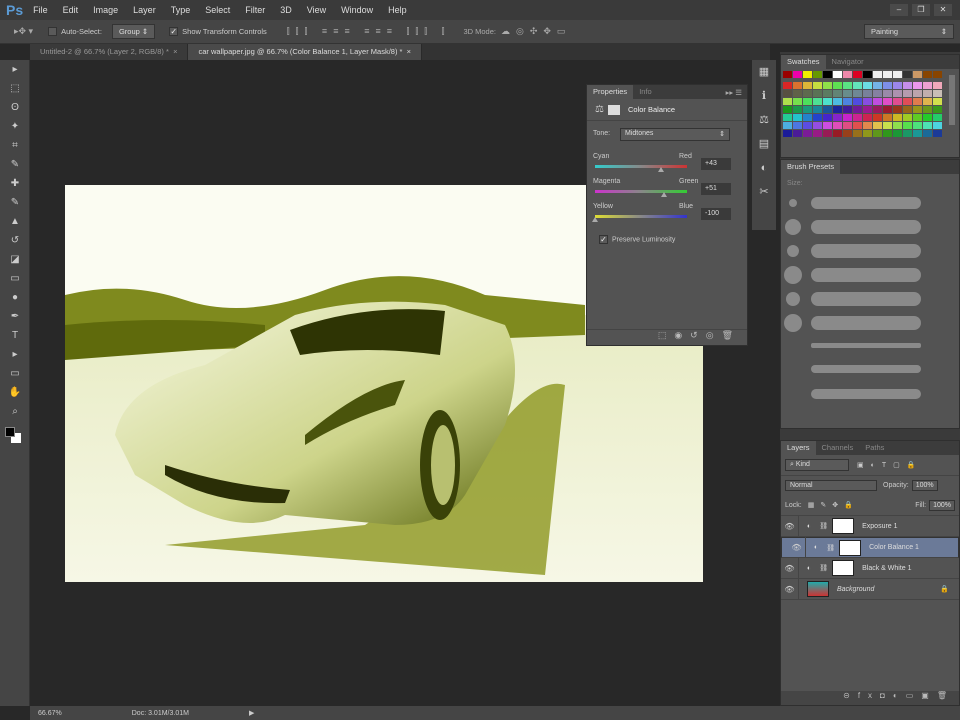 The image size is (960, 720). Describe the element at coordinates (15, 89) in the screenshot. I see `tool-1-icon: ⬚` at that location.